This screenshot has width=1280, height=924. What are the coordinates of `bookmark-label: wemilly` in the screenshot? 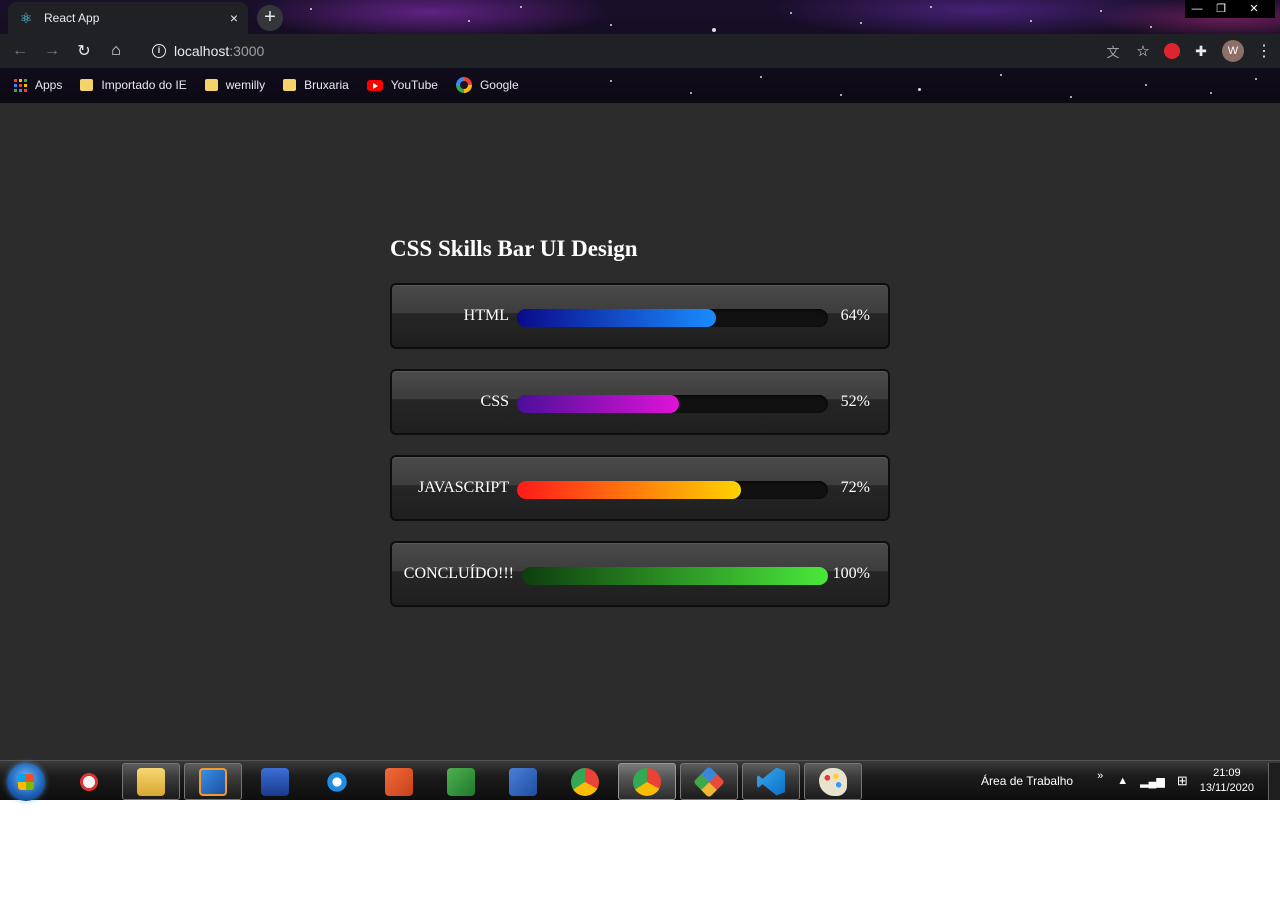 It's located at (245, 85).